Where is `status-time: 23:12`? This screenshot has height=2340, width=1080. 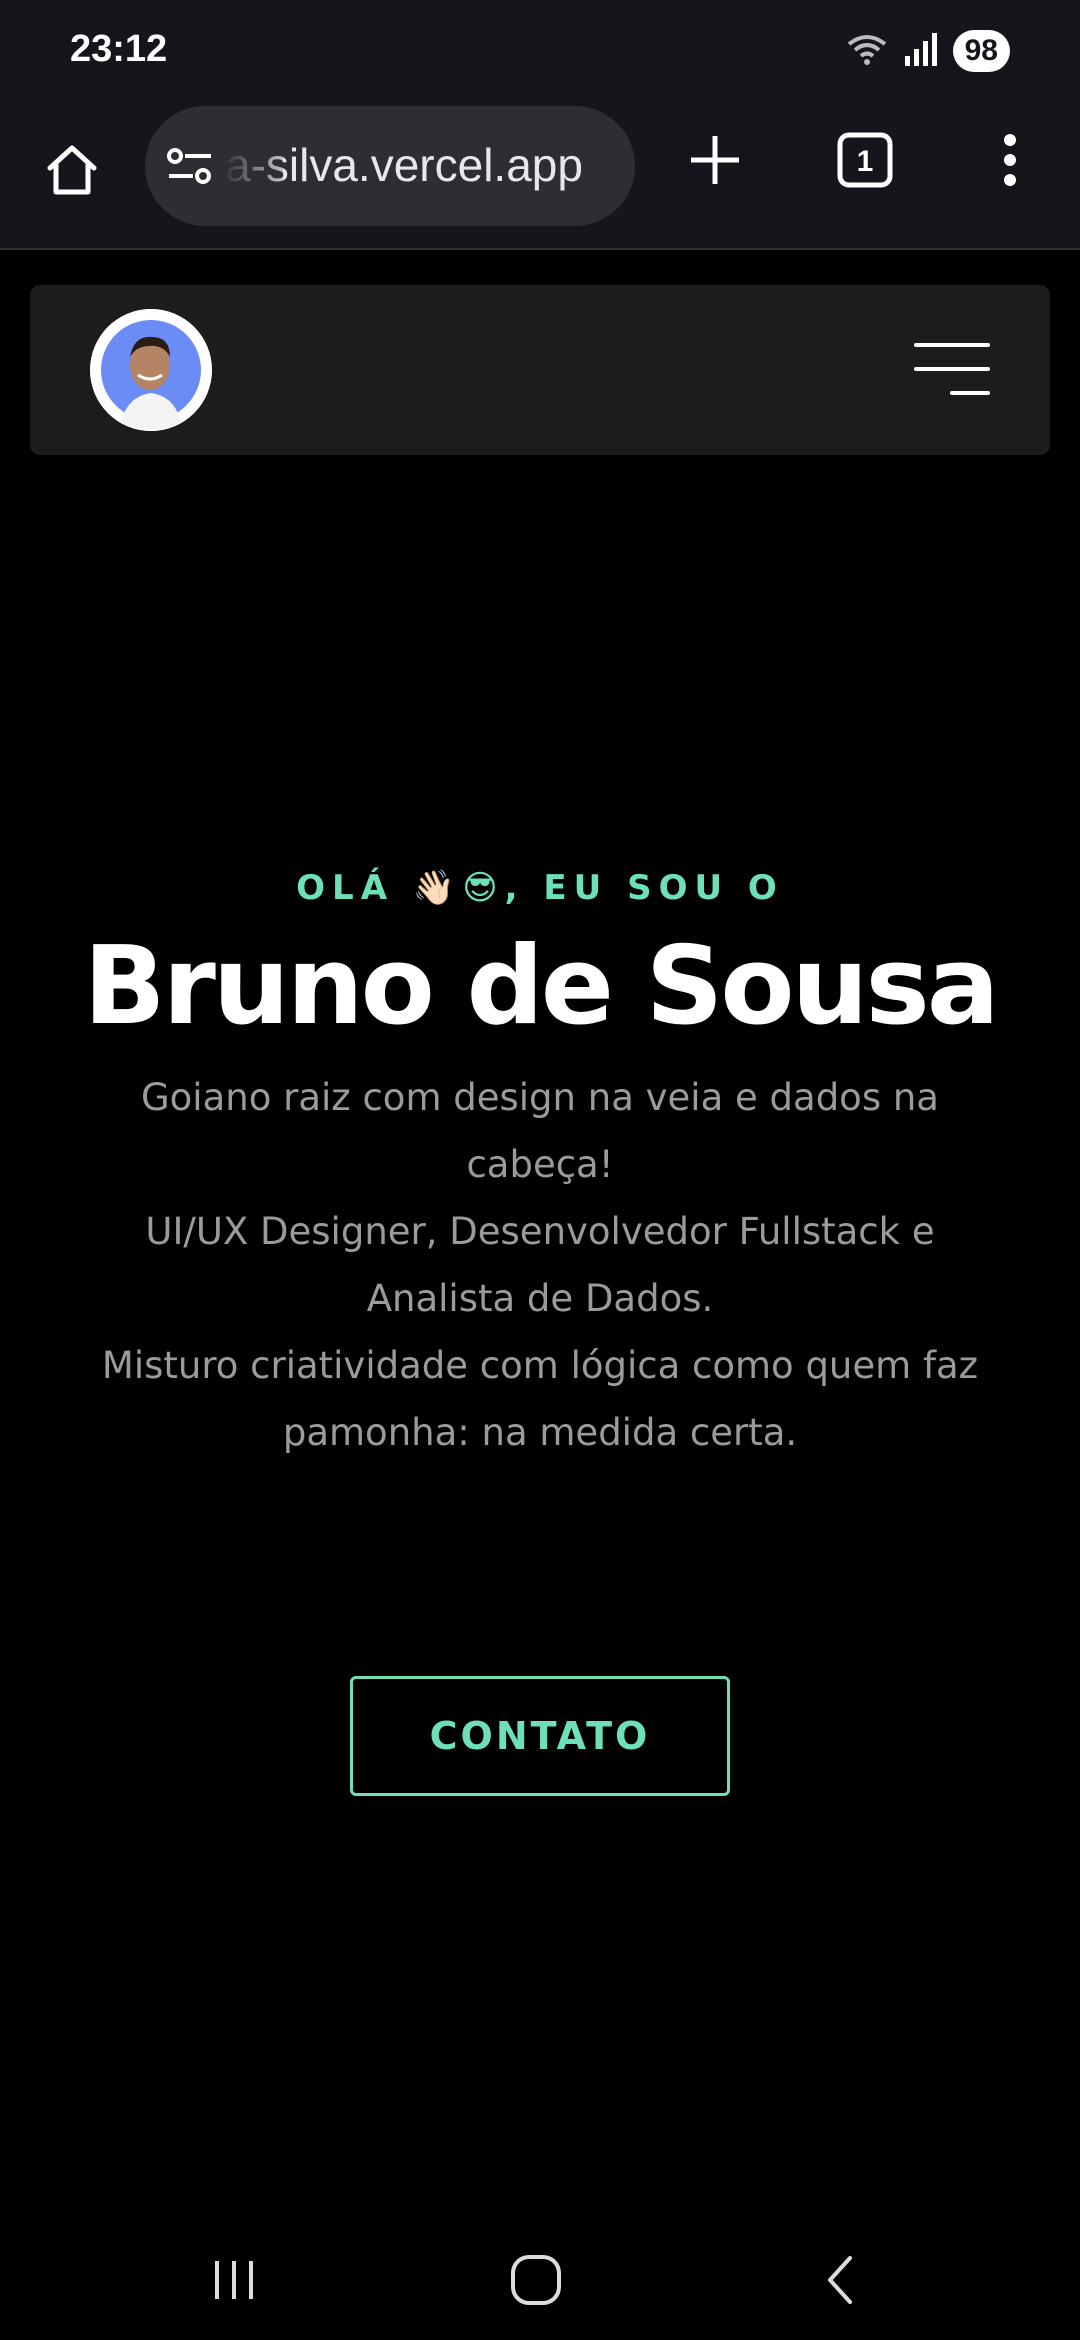
status-time: 23:12 is located at coordinates (119, 49).